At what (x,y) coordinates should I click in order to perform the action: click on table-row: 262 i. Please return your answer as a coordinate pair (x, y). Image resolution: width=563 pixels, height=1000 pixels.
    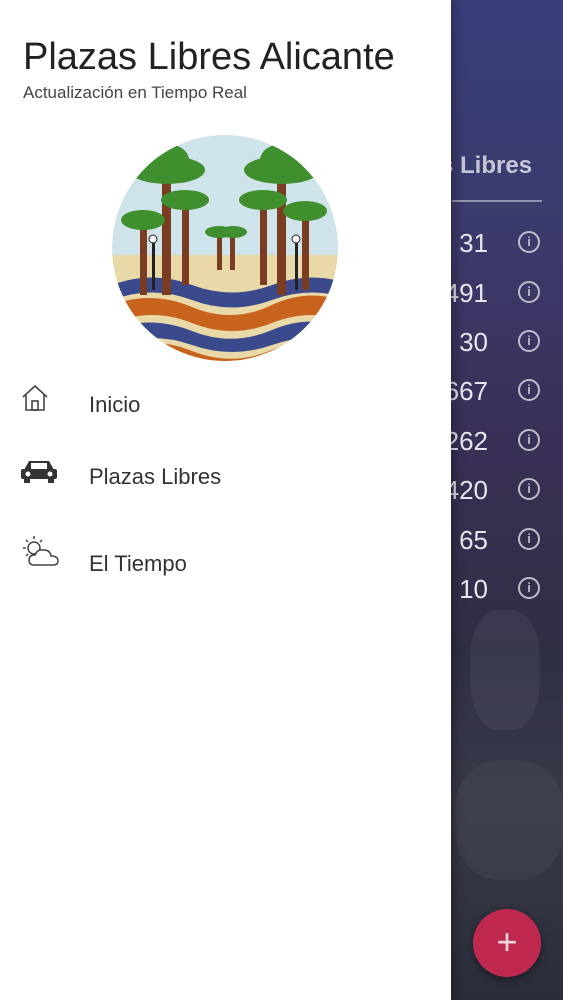
    Looking at the image, I should click on (501, 442).